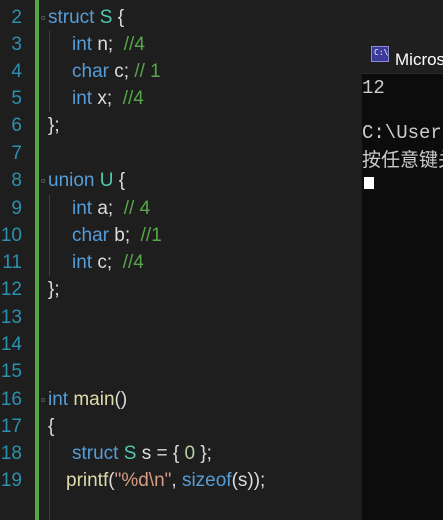  I want to click on line-number: 10, so click(11, 235).